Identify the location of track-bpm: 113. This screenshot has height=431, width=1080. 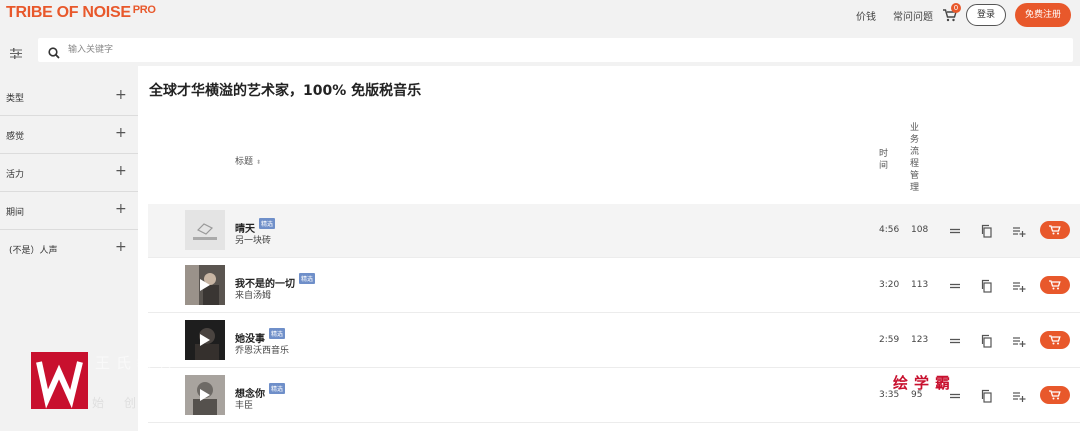
(920, 285).